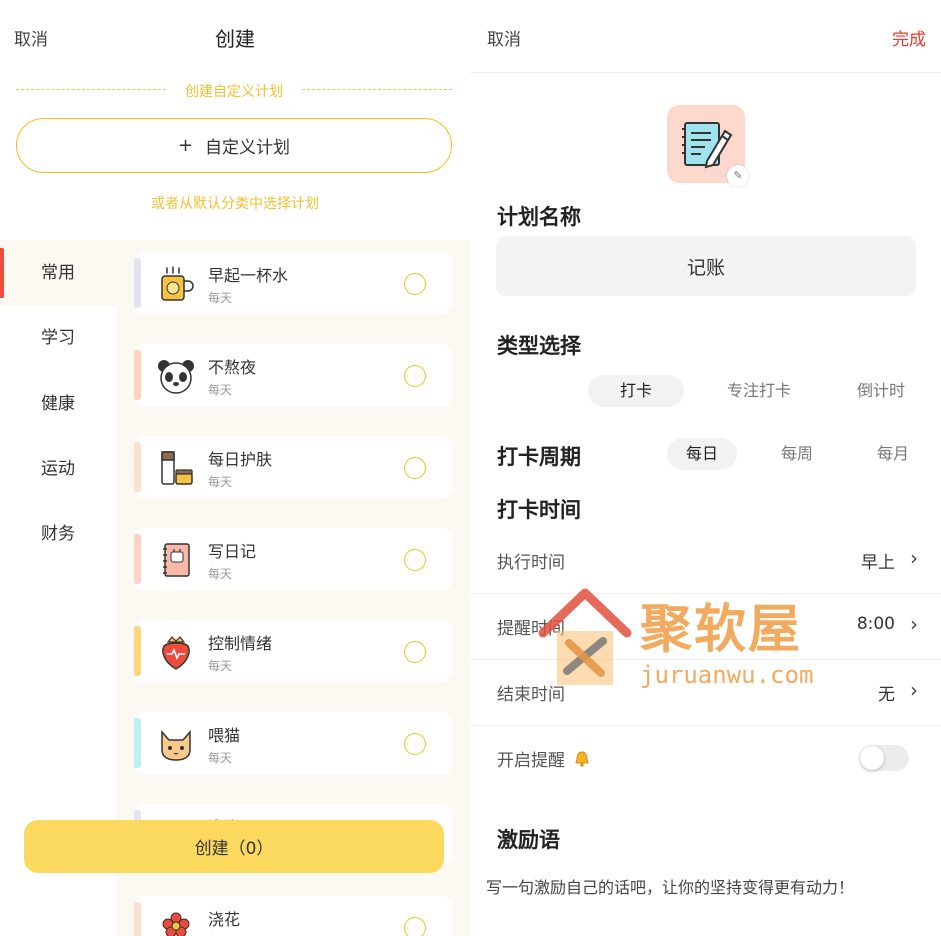 Image resolution: width=941 pixels, height=936 pixels. Describe the element at coordinates (702, 454) in the screenshot. I see `cycle-option-daily: 每日` at that location.